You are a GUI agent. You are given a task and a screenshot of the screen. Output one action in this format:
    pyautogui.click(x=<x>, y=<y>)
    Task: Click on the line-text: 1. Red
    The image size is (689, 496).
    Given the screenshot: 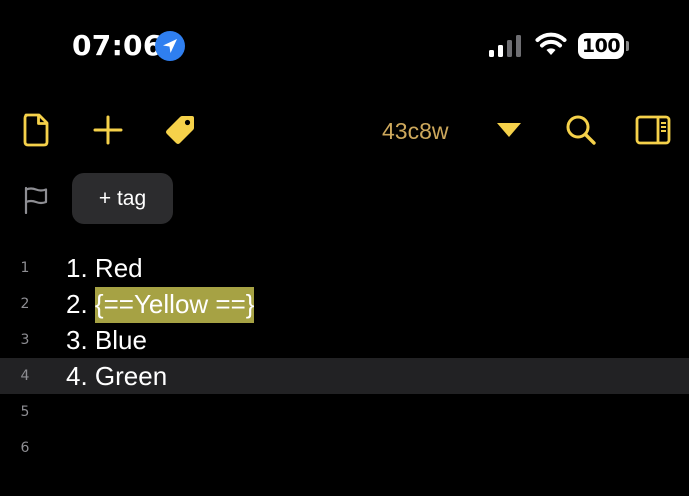 What is the action you would take?
    pyautogui.click(x=104, y=268)
    